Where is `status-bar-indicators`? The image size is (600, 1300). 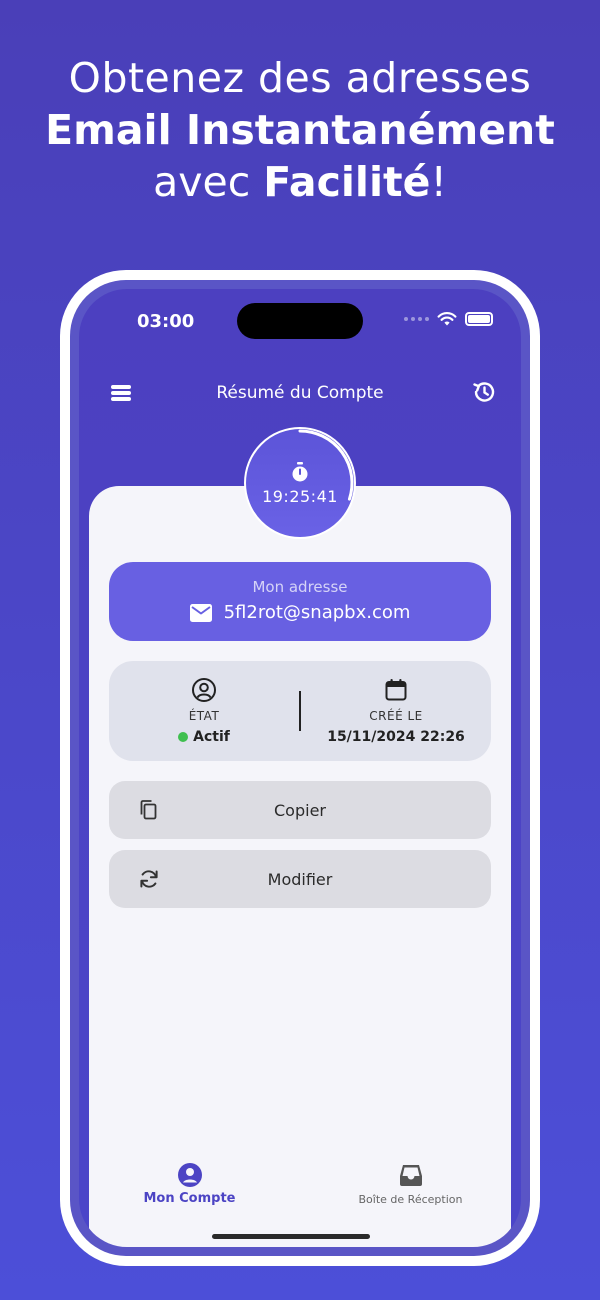
status-bar-indicators is located at coordinates (448, 319).